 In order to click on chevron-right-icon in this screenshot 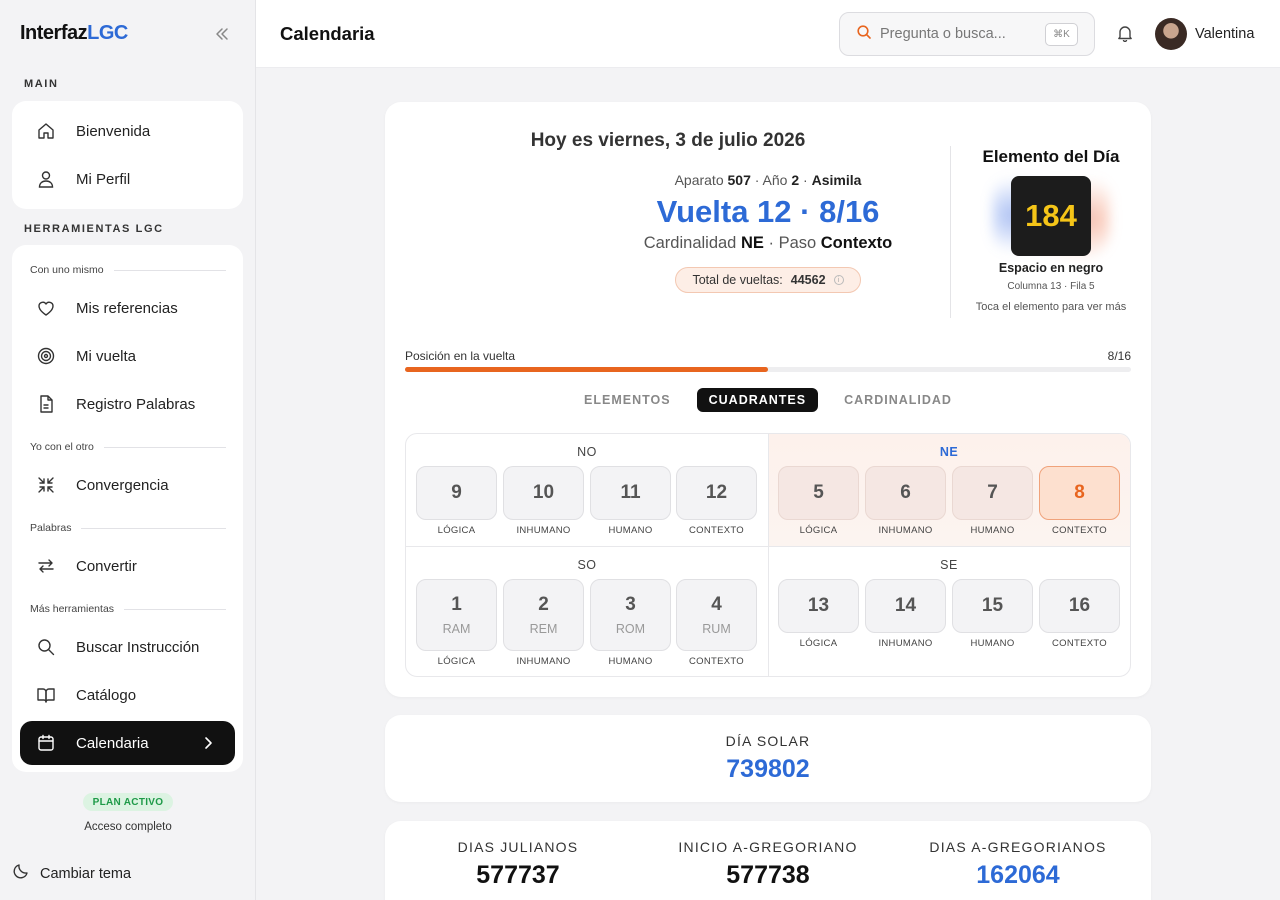, I will do `click(208, 745)`.